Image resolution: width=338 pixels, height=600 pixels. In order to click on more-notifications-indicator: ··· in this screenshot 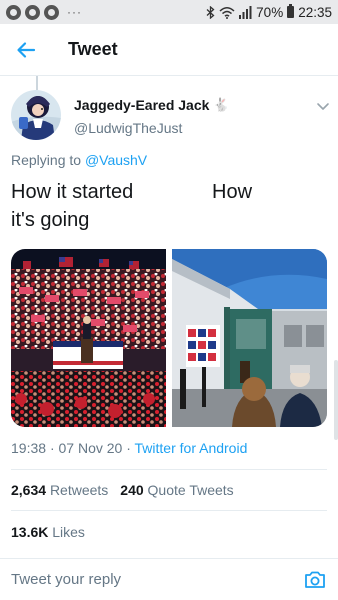, I will do `click(74, 12)`.